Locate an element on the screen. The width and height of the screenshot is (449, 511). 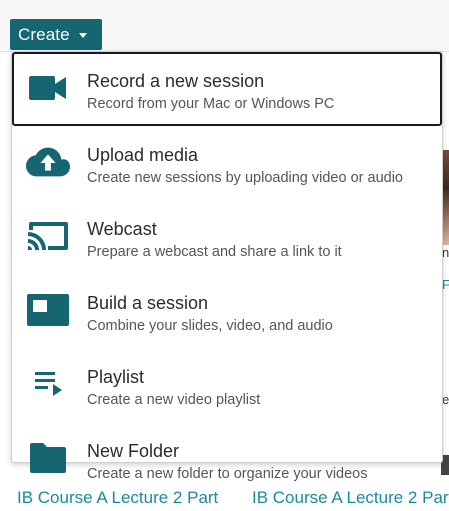
menu-item-title: Playlist is located at coordinates (116, 377).